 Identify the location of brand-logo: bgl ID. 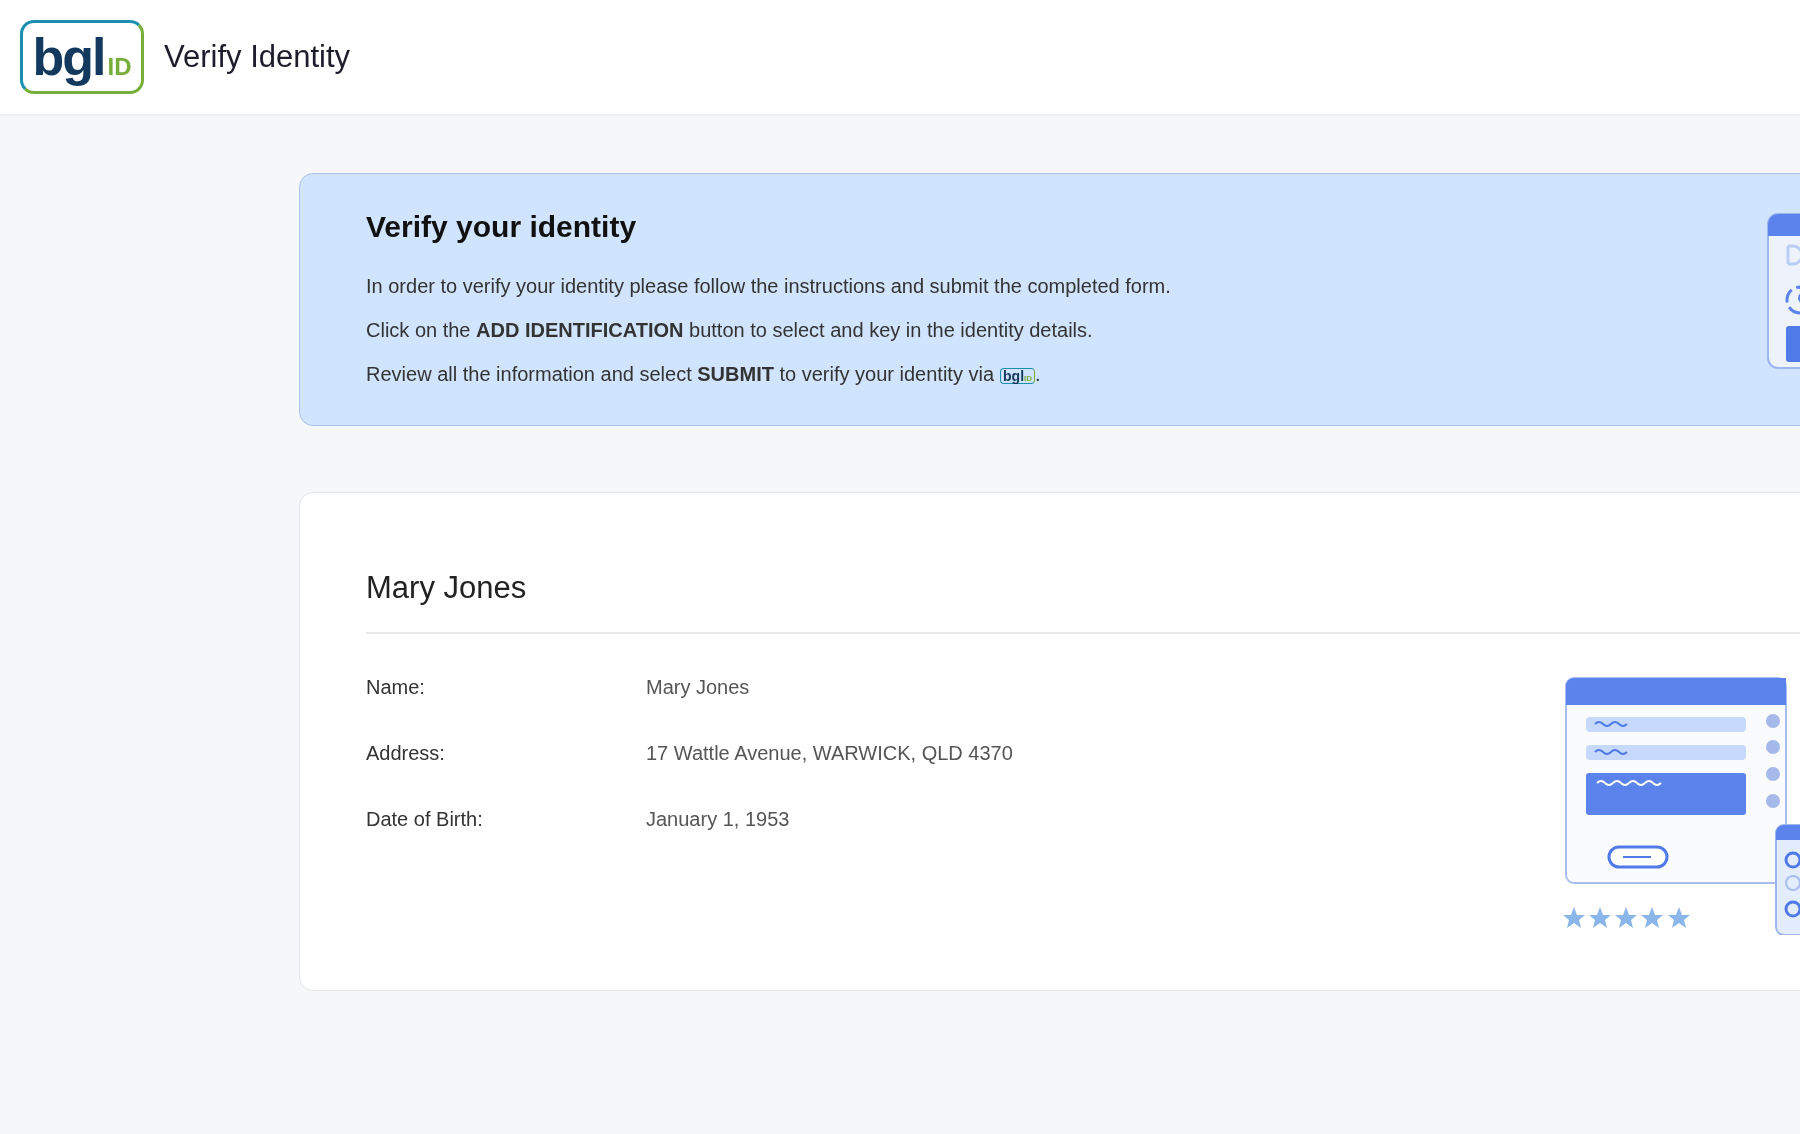
(82, 57).